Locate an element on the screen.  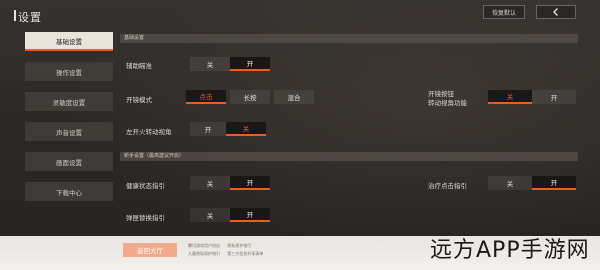
scope-button-toggle: 关 开 is located at coordinates (532, 97).